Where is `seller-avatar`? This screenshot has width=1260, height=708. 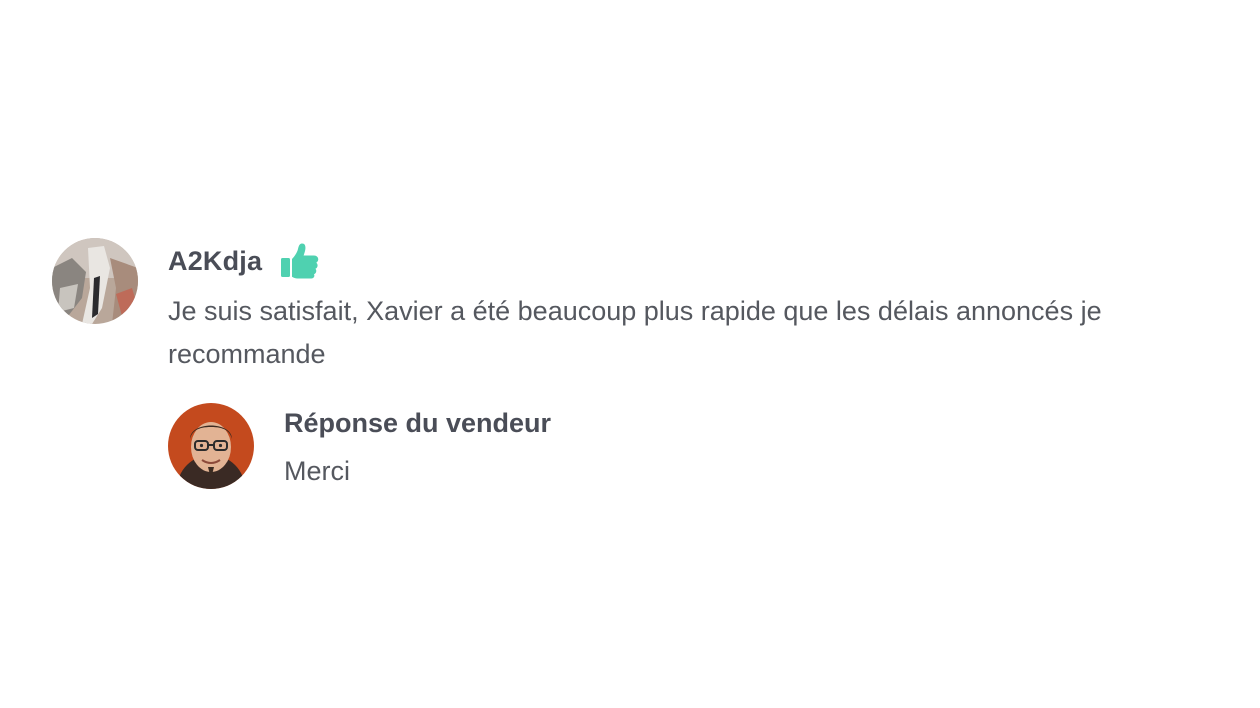
seller-avatar is located at coordinates (211, 446).